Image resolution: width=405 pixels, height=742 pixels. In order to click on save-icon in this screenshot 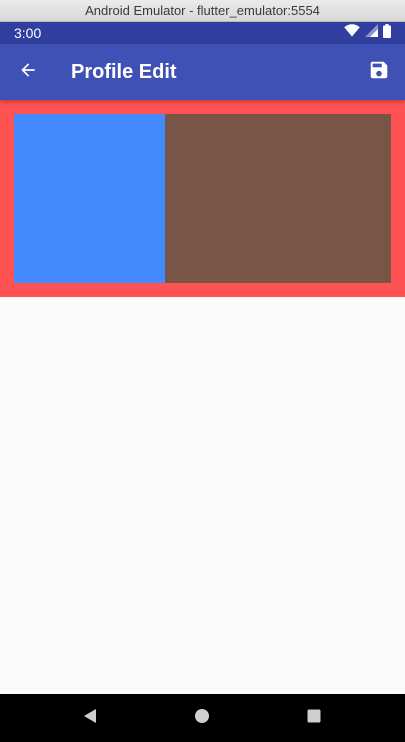, I will do `click(379, 72)`.